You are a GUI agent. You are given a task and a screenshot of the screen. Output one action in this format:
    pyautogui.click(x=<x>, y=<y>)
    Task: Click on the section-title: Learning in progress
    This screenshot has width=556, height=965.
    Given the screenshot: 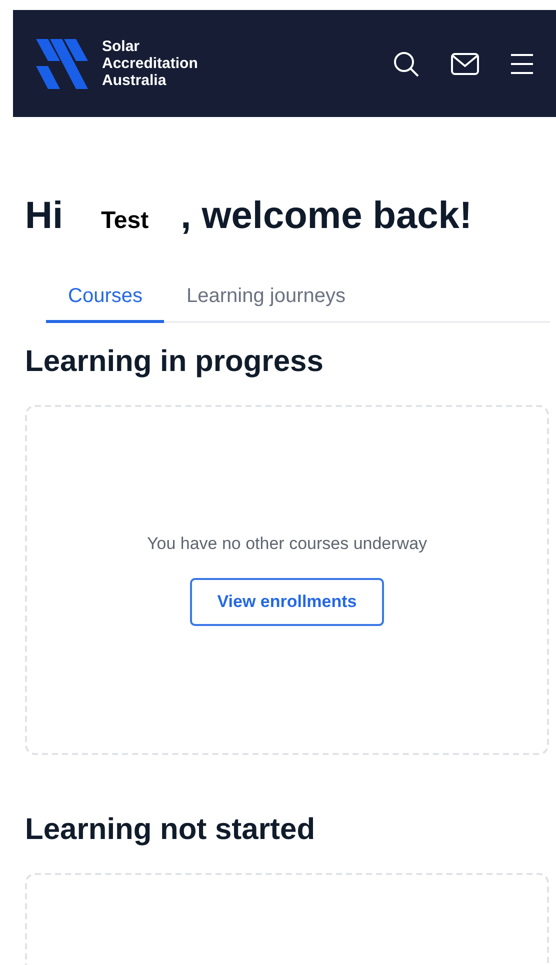 What is the action you would take?
    pyautogui.click(x=174, y=362)
    